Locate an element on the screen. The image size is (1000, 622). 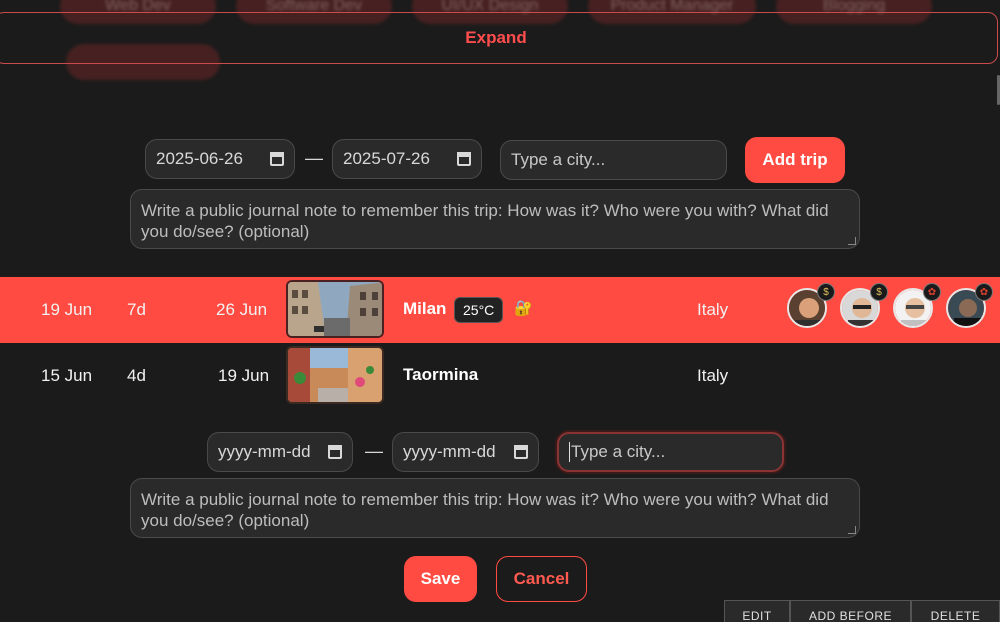
trip-row: 15 Jun 4d 19 Jun Taormina Italy is located at coordinates (500, 376).